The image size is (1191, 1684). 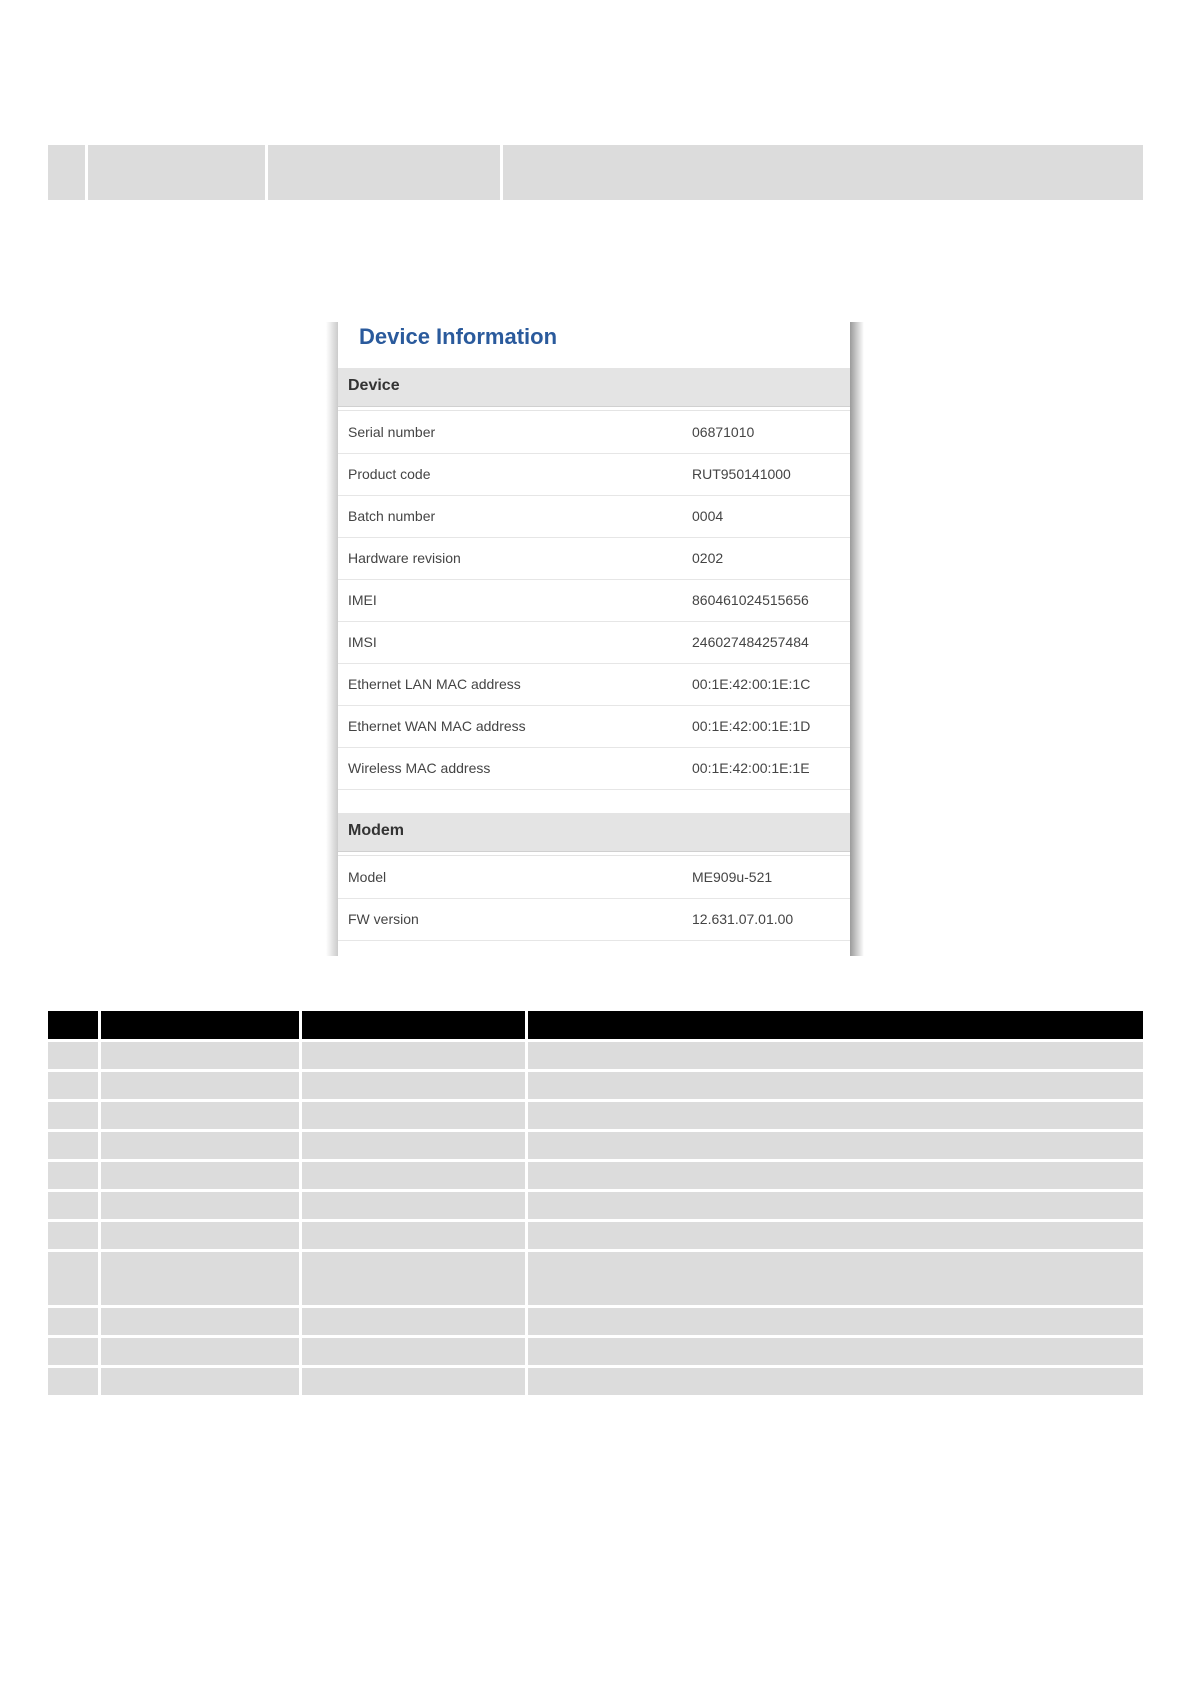 I want to click on info-label: Ethernet WAN MAC address, so click(x=437, y=726).